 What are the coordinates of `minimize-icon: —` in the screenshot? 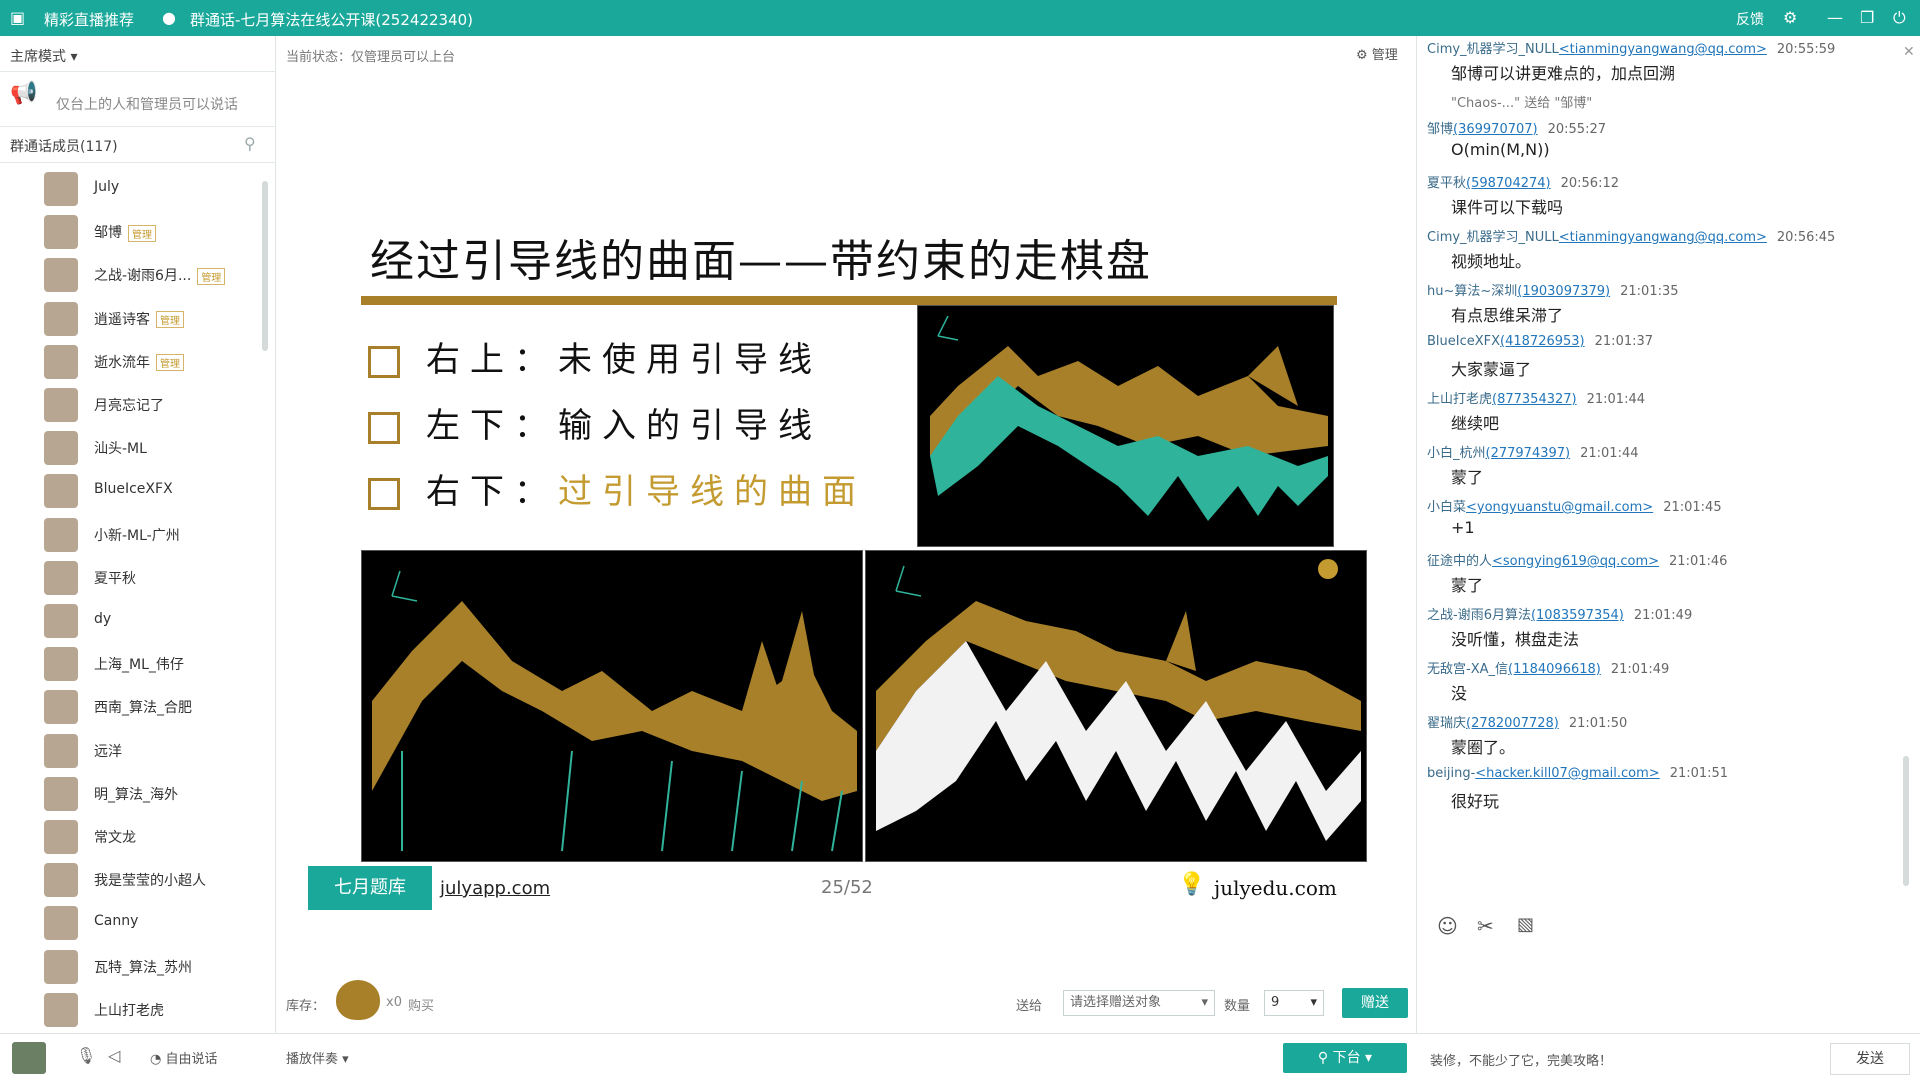 It's located at (1835, 17).